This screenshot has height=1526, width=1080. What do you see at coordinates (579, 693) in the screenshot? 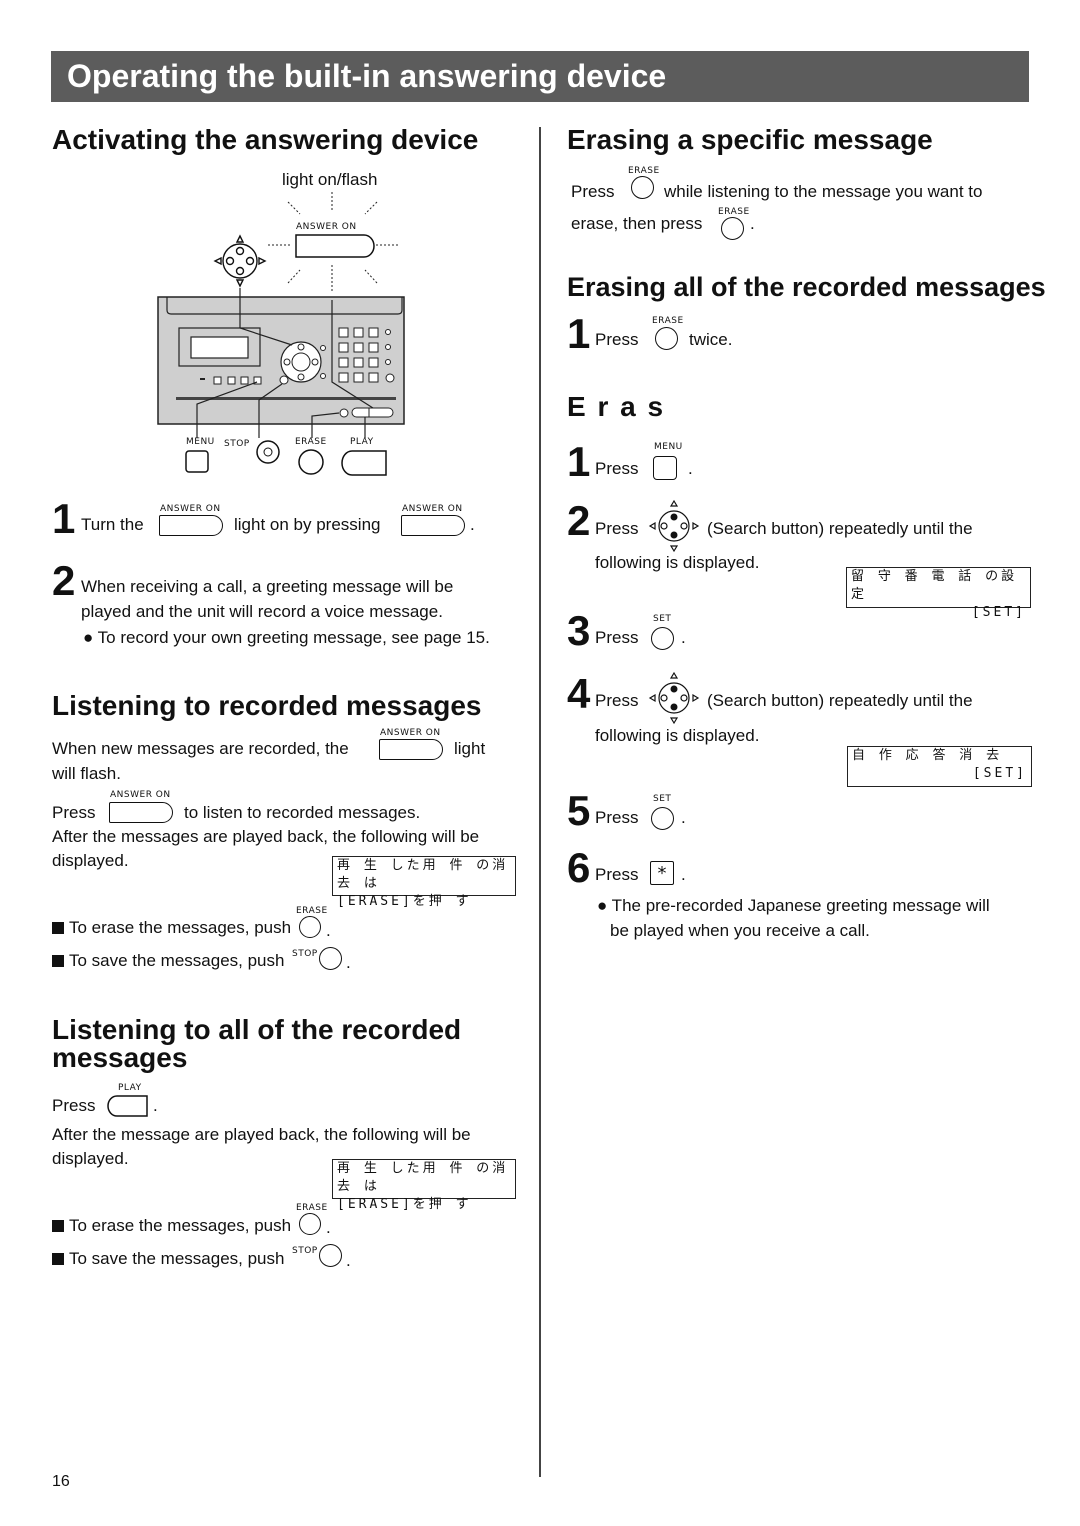
I see `step-number: 4` at bounding box center [579, 693].